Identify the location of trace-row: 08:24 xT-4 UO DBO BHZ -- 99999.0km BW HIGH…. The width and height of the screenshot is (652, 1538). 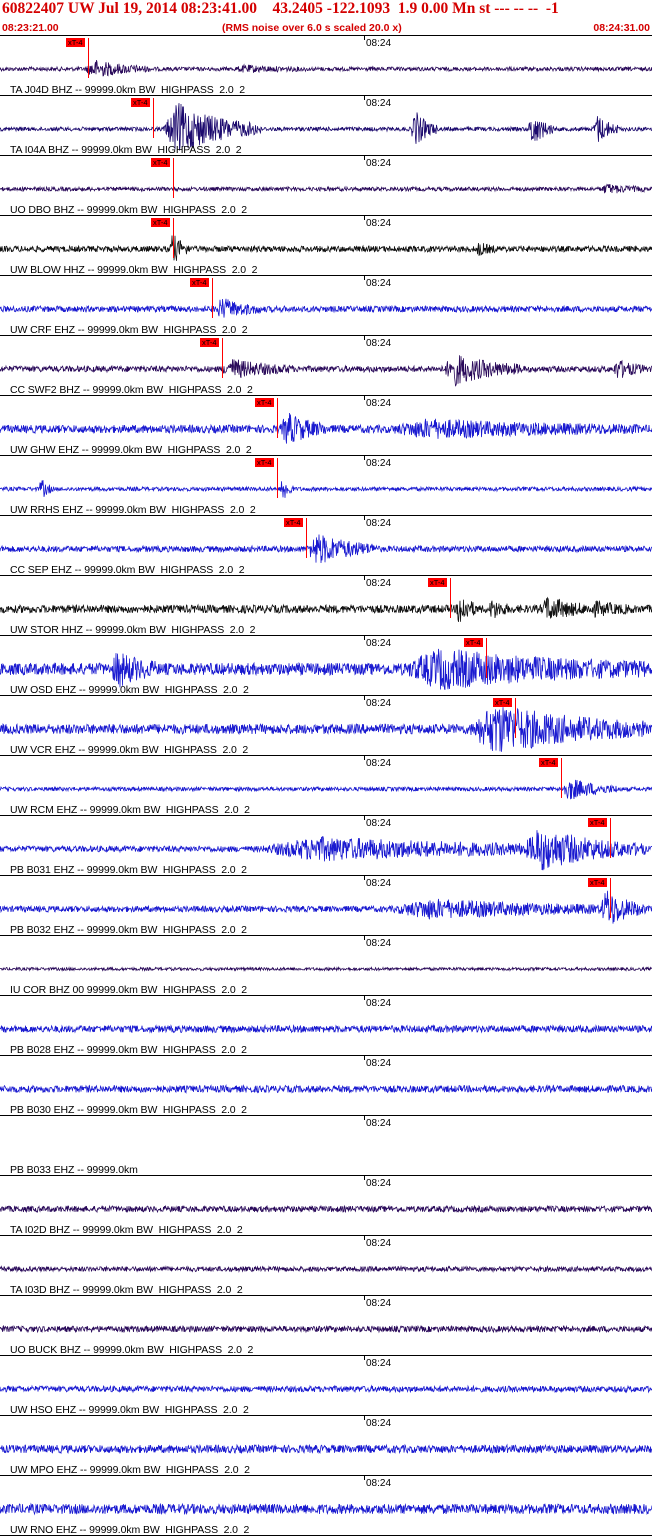
(326, 186).